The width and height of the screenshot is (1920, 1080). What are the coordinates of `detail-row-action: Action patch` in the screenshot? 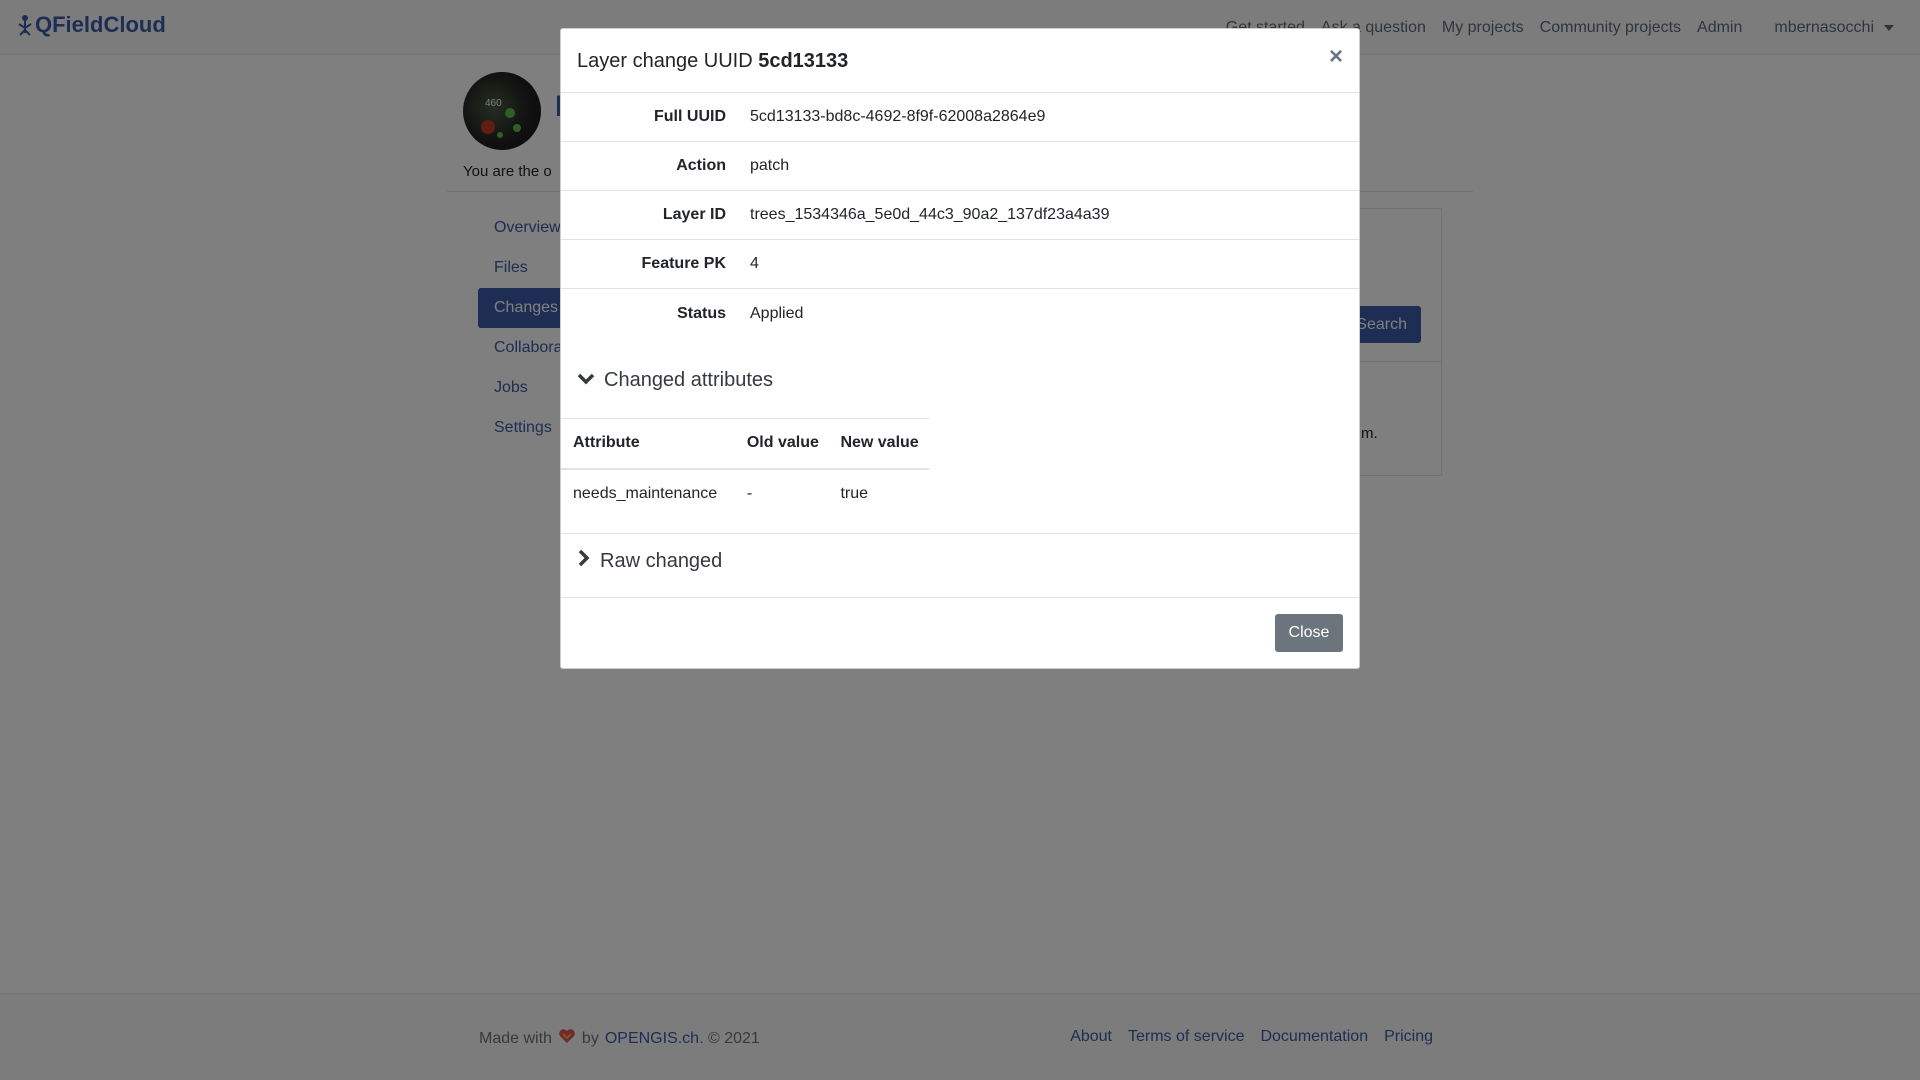 It's located at (960, 166).